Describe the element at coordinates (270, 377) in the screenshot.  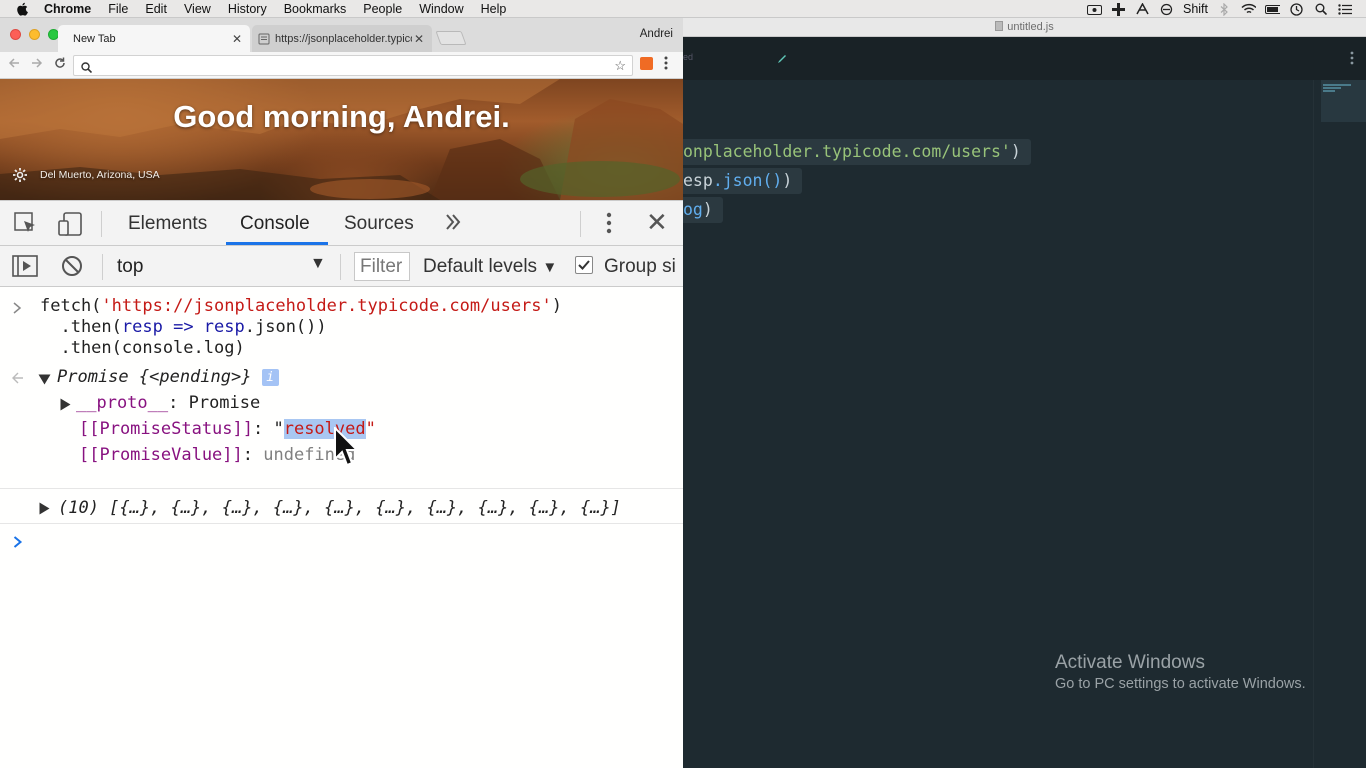
I see `info-badge-icon: i` at that location.